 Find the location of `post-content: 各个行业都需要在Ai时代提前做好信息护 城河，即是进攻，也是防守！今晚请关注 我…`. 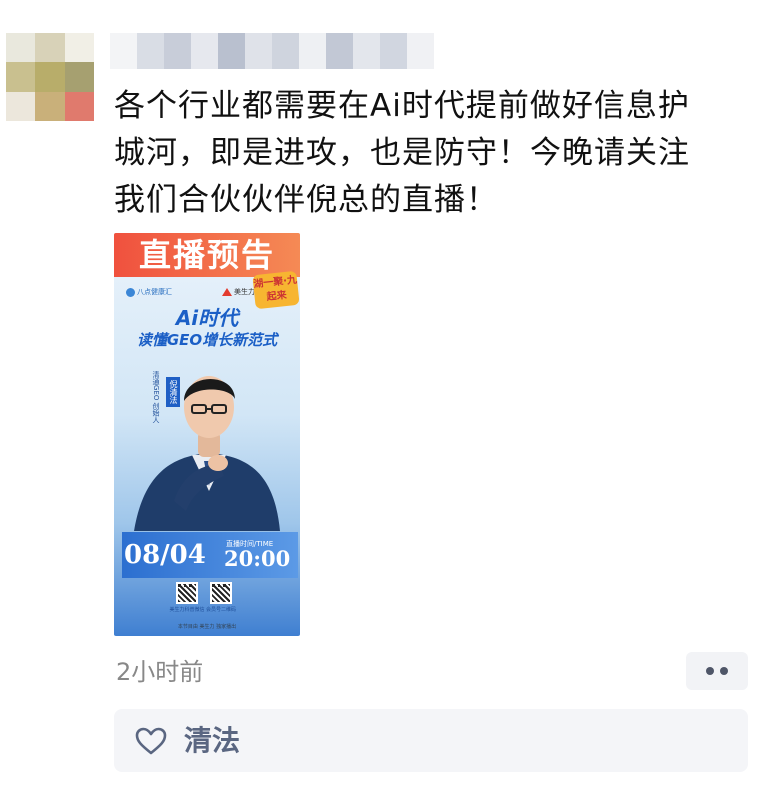

post-content: 各个行业都需要在Ai时代提前做好信息护 城河，即是进攻，也是防守！今晚请关注 我… is located at coordinates (434, 153).